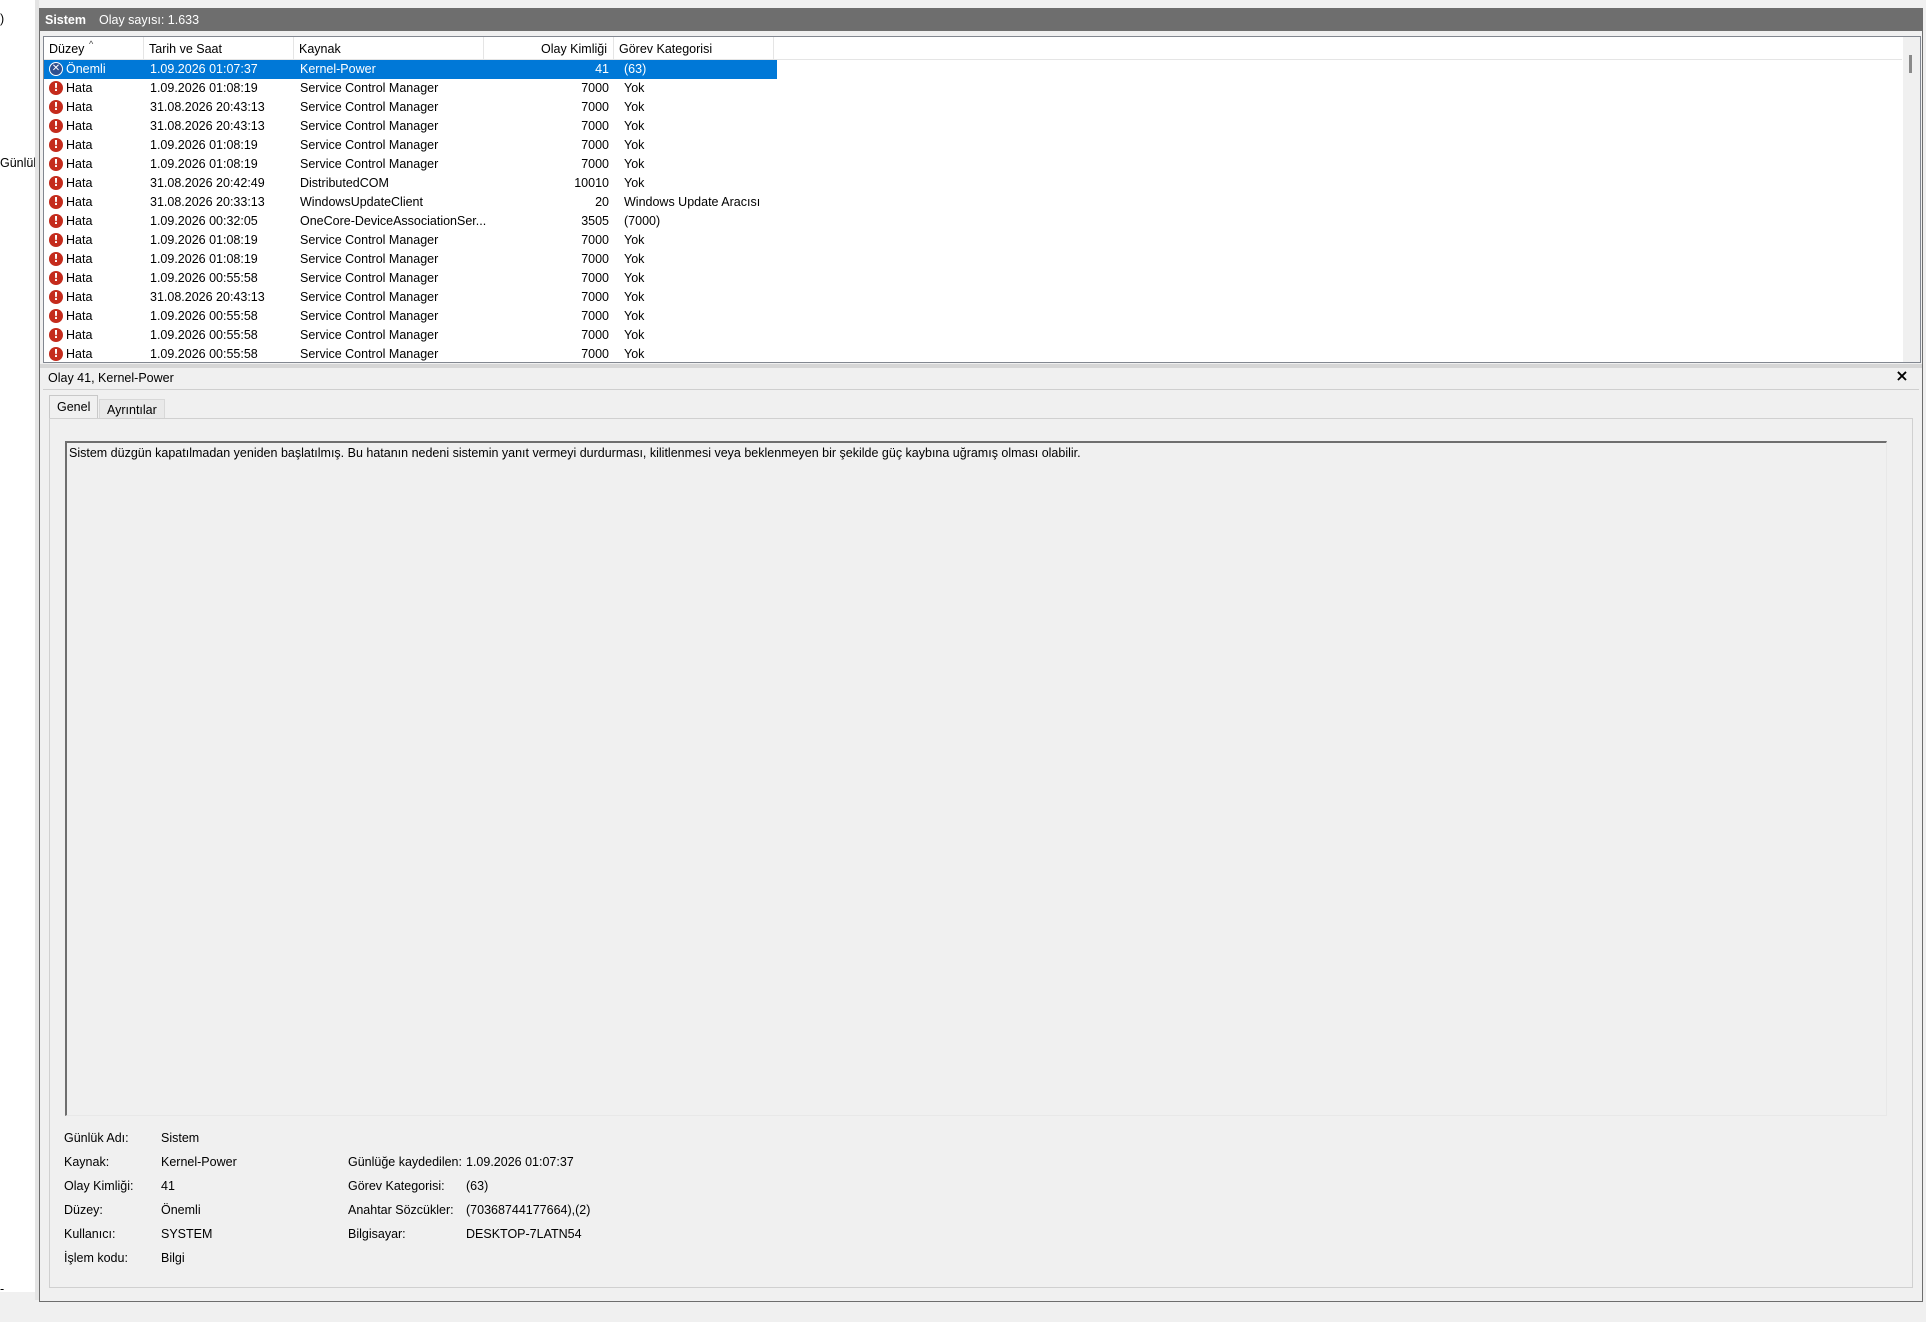  I want to click on navigation-tree-pane: ) Günlük -, so click(20, 648).